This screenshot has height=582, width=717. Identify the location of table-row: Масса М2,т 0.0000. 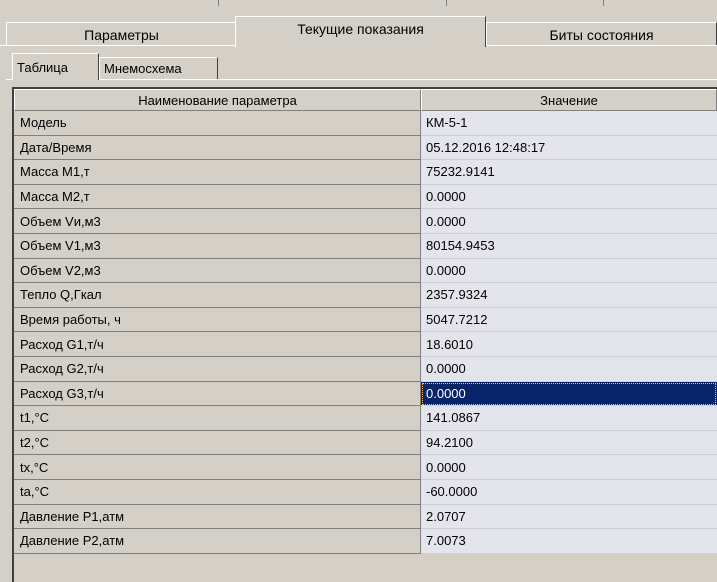
(365, 197).